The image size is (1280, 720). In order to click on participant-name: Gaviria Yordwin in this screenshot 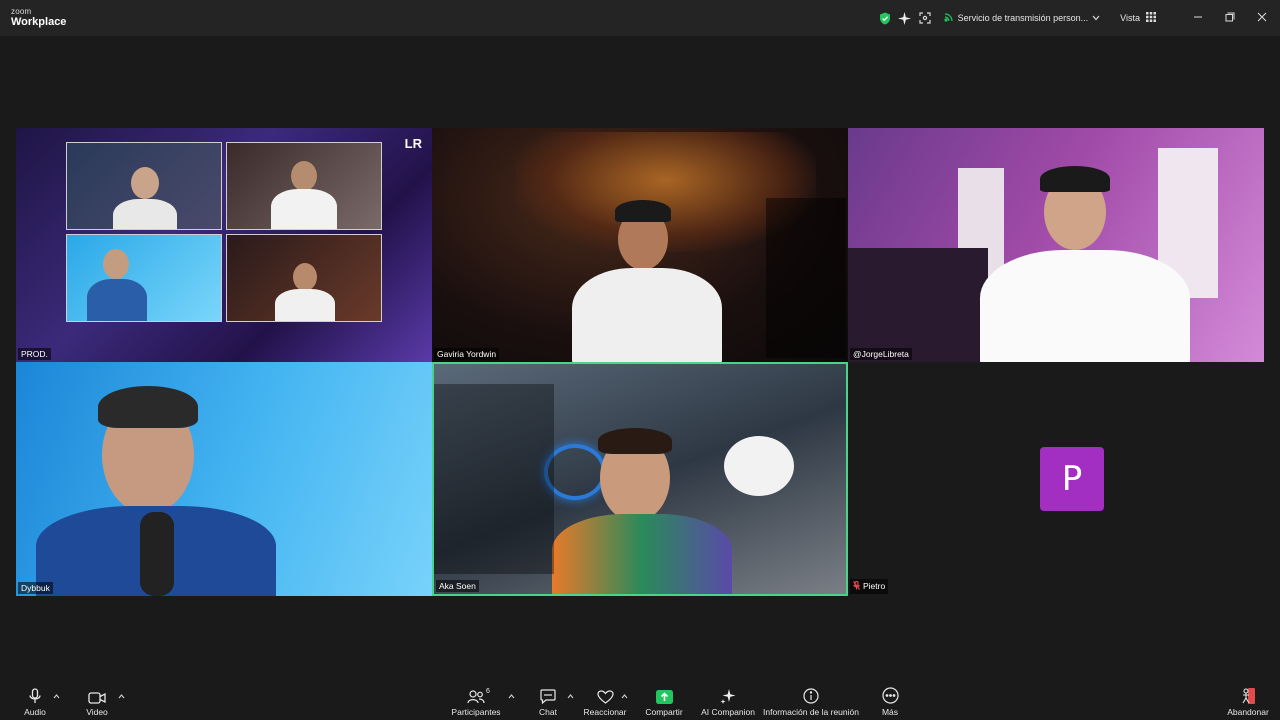, I will do `click(467, 353)`.